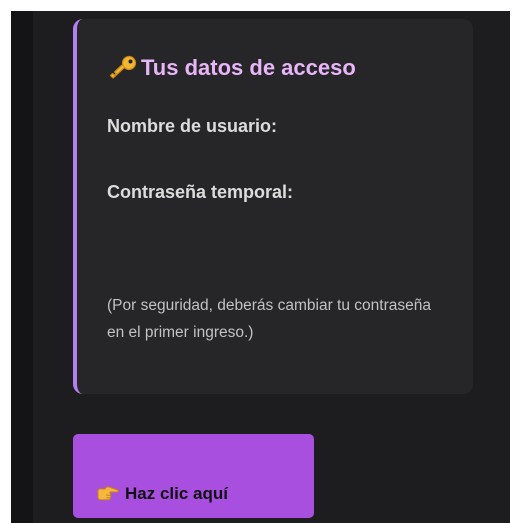 Image resolution: width=521 pixels, height=523 pixels. I want to click on left-margin-strip, so click(22, 267).